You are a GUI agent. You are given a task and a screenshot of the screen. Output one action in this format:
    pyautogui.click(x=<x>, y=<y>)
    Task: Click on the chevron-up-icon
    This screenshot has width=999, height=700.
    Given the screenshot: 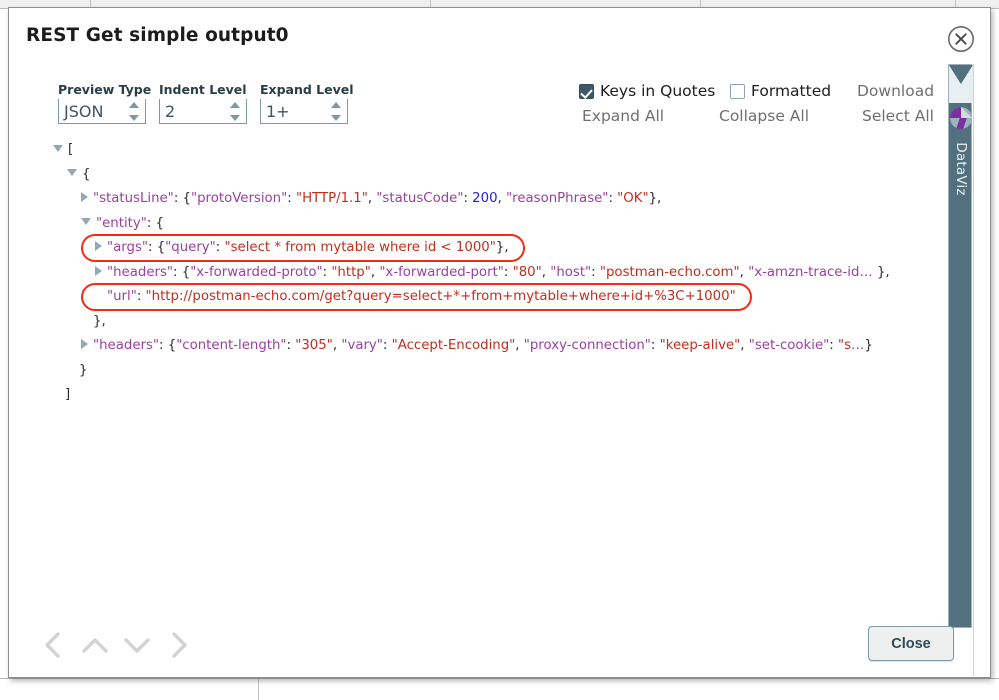 What is the action you would take?
    pyautogui.click(x=95, y=645)
    